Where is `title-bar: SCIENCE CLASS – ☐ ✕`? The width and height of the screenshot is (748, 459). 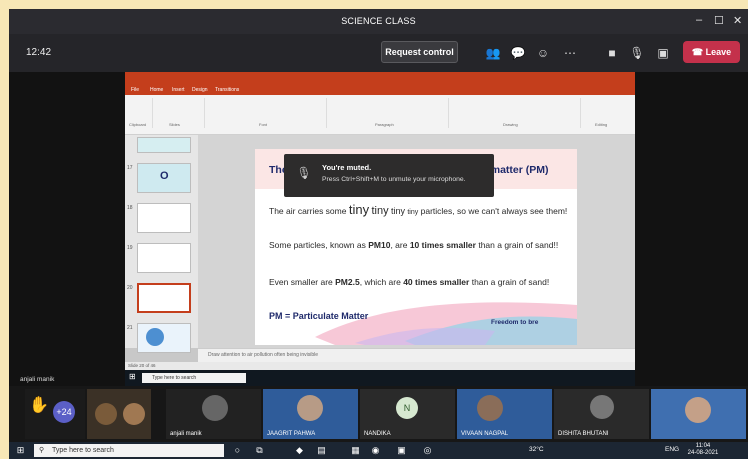
title-bar: SCIENCE CLASS – ☐ ✕ is located at coordinates (378, 21).